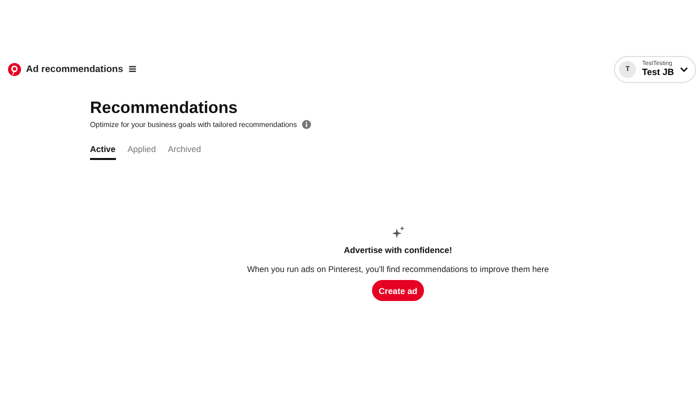  What do you see at coordinates (184, 152) in the screenshot?
I see `tab: Archived` at bounding box center [184, 152].